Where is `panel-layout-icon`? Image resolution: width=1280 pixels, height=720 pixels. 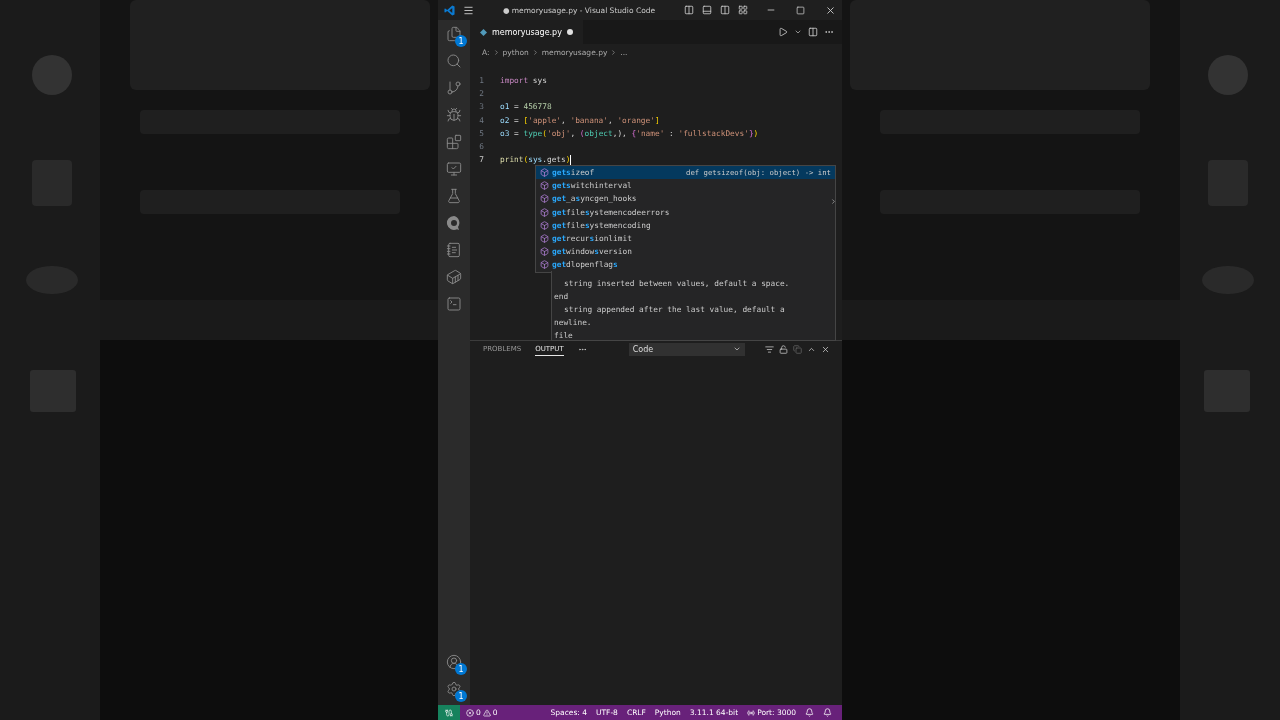 panel-layout-icon is located at coordinates (707, 10).